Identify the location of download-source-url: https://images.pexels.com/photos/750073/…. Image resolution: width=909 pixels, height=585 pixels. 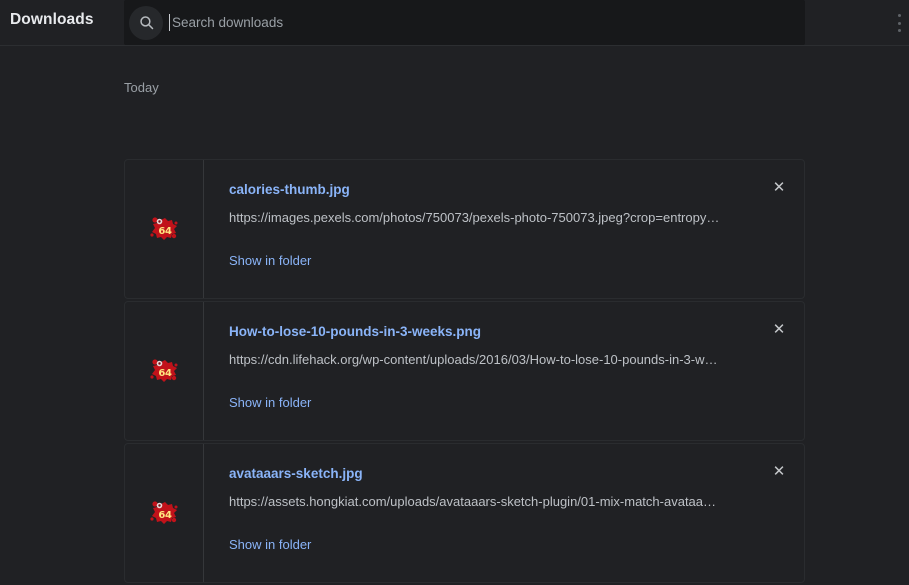
(474, 218).